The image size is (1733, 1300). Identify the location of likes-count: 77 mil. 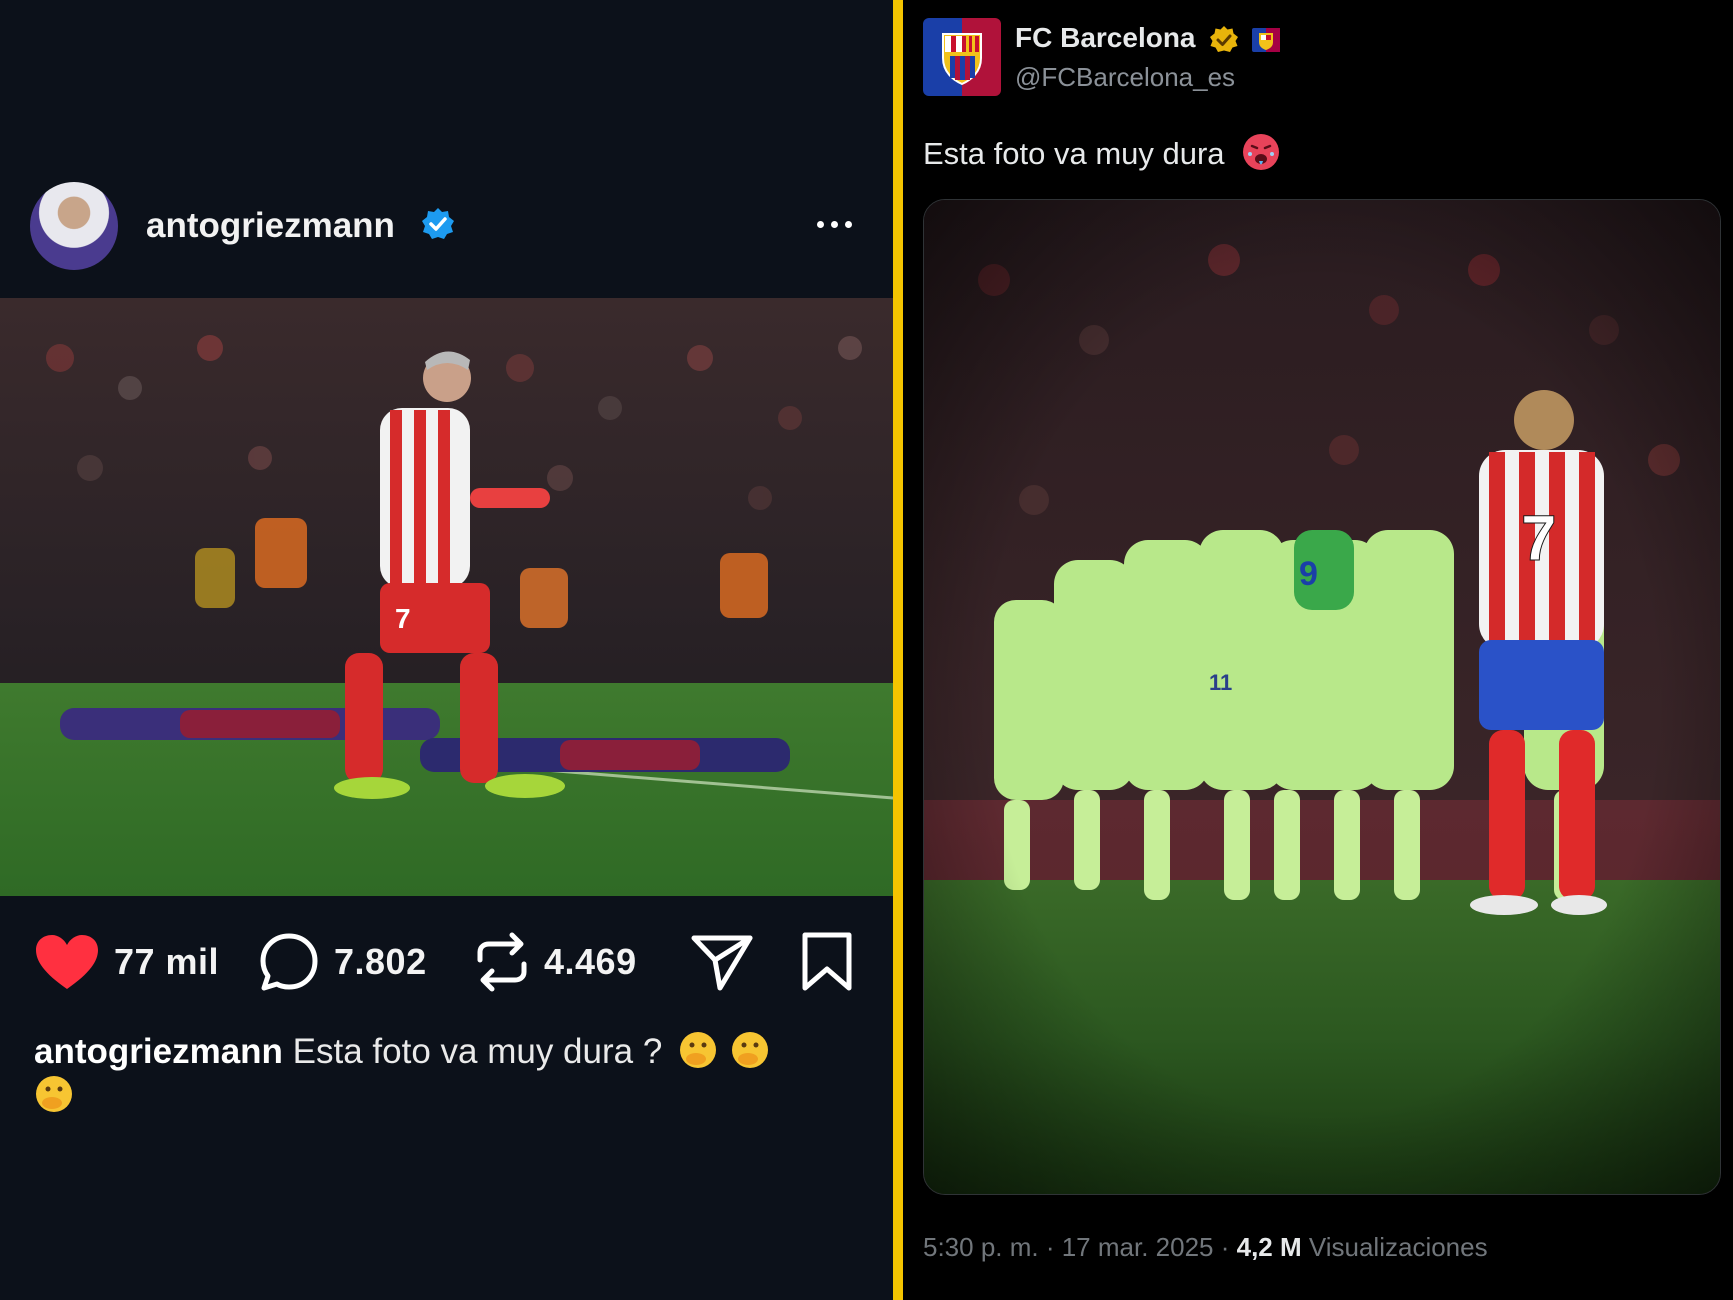
(167, 961).